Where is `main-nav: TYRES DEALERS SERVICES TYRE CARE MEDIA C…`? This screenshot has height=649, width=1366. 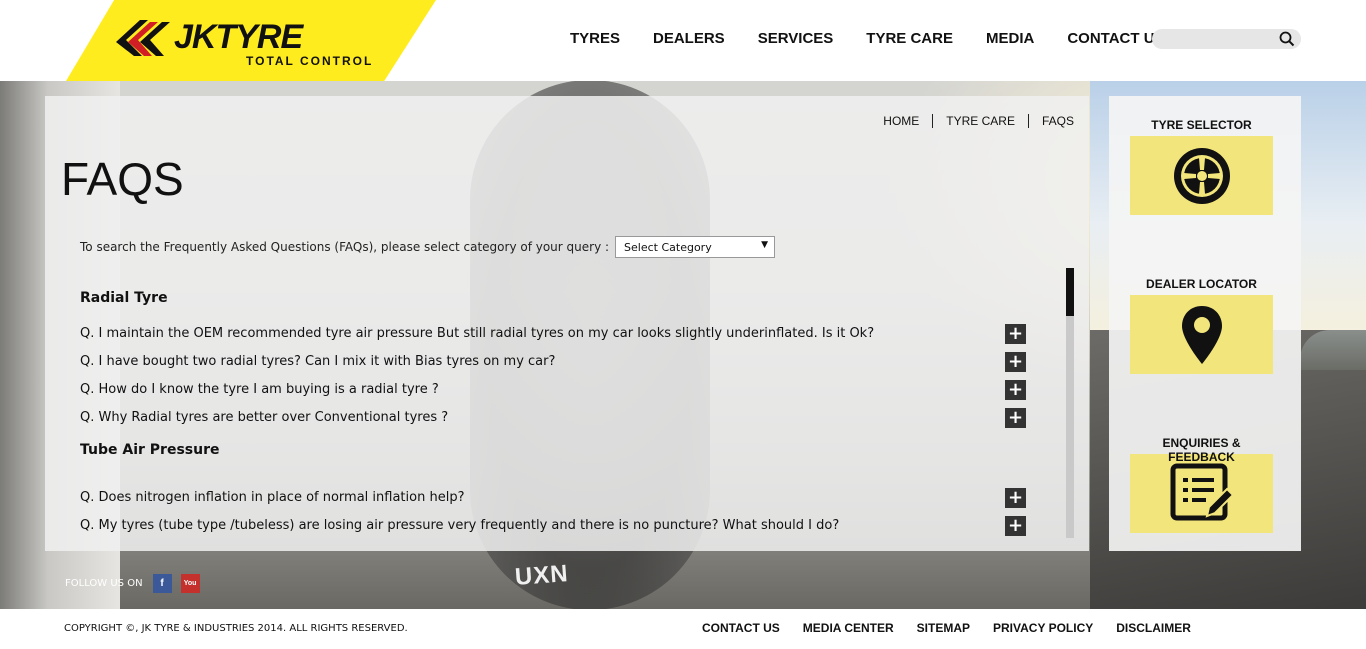
main-nav: TYRES DEALERS SERVICES TYRE CARE MEDIA C… is located at coordinates (884, 38).